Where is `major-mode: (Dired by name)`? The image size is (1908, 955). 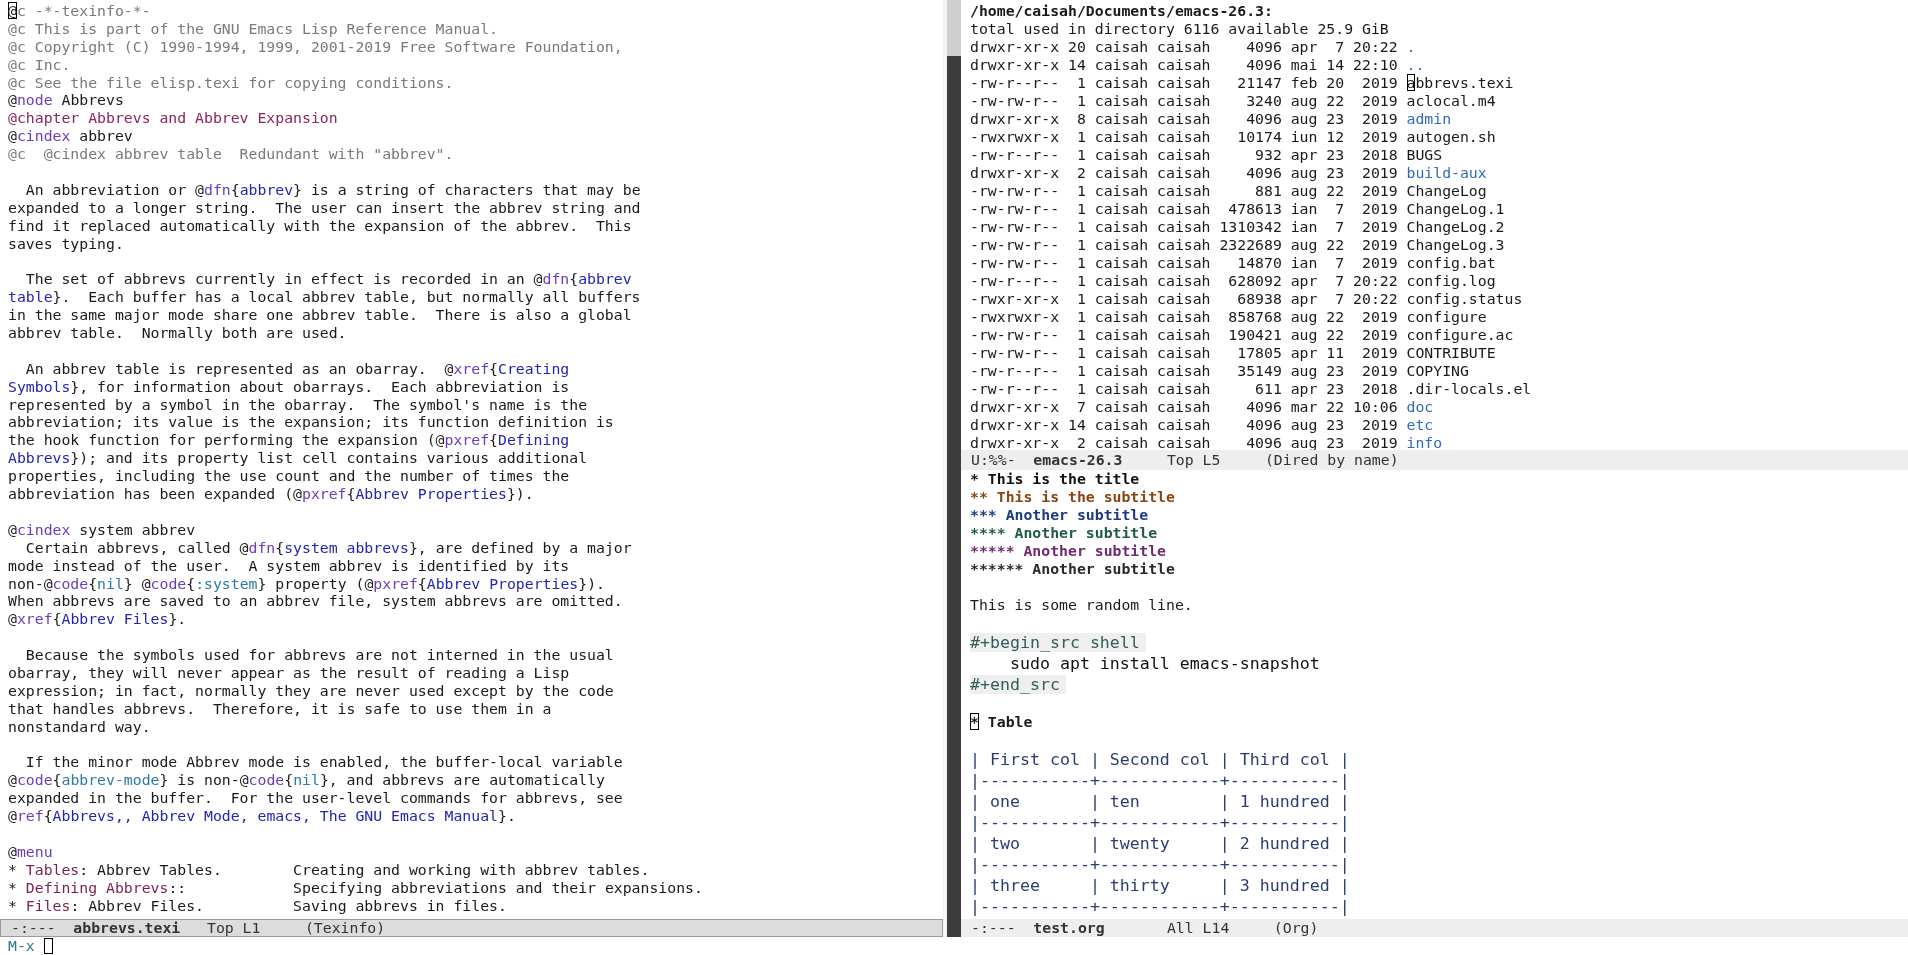 major-mode: (Dired by name) is located at coordinates (1331, 460).